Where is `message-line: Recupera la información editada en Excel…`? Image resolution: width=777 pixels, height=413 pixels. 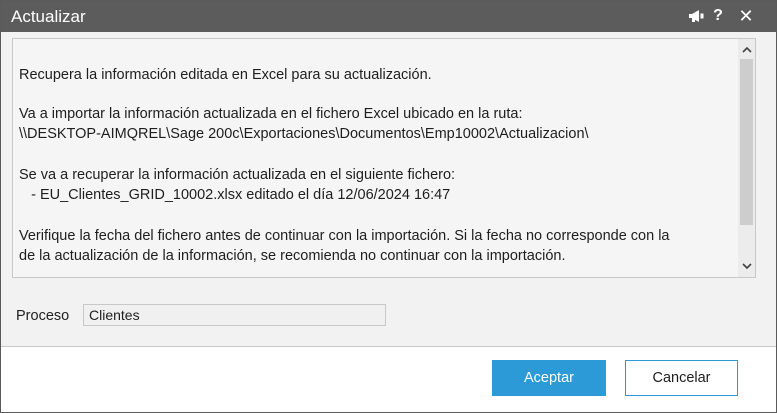
message-line: Recupera la información editada en Excel… is located at coordinates (225, 75).